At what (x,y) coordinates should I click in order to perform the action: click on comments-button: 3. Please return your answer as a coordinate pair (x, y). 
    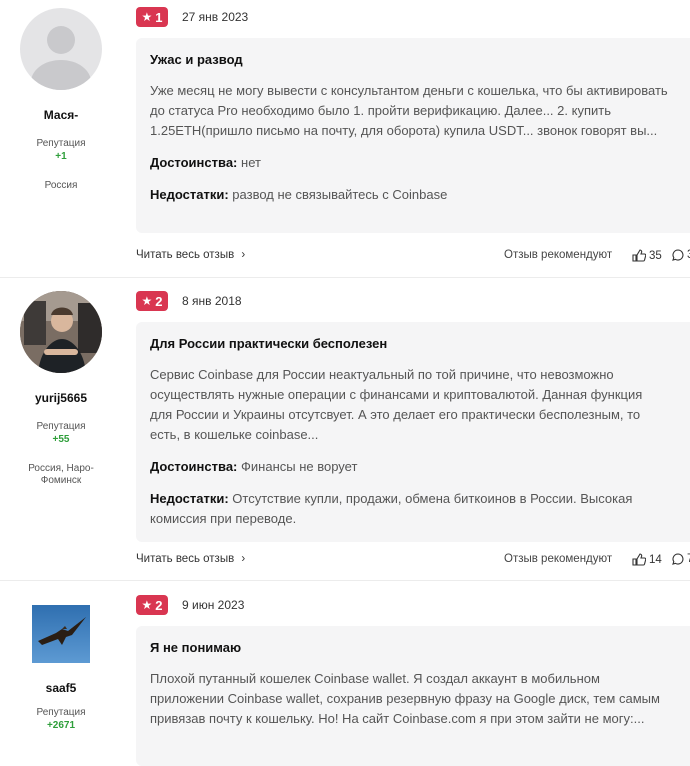
    Looking at the image, I should click on (681, 255).